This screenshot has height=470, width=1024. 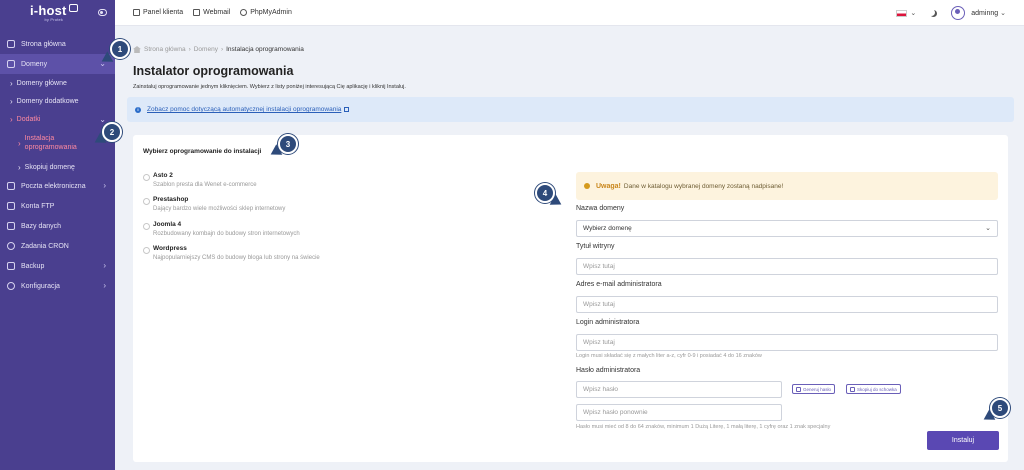 What do you see at coordinates (984, 13) in the screenshot?
I see `user-name: adminng` at bounding box center [984, 13].